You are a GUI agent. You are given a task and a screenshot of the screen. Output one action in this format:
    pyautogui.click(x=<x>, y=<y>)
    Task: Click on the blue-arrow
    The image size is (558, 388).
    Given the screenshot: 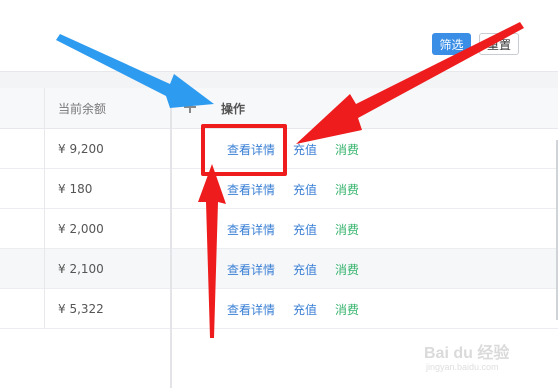 What is the action you would take?
    pyautogui.click(x=135, y=71)
    